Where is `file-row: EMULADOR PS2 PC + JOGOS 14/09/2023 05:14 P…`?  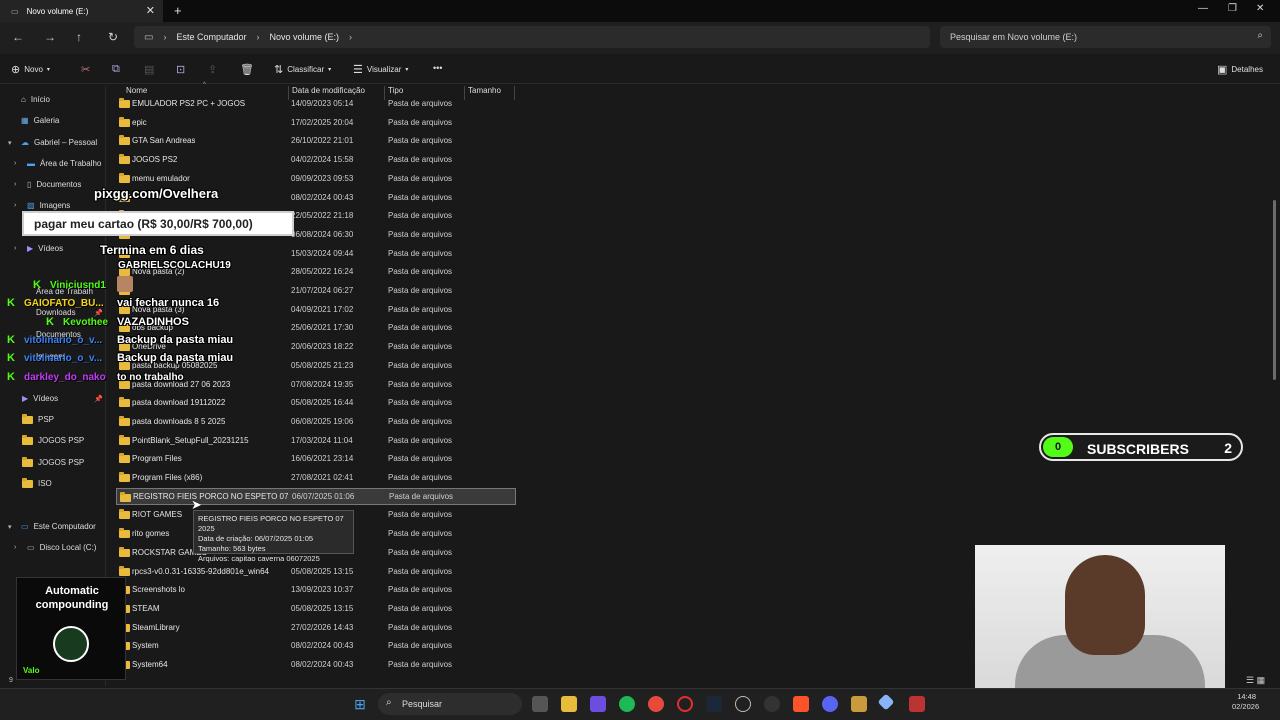 file-row: EMULADOR PS2 PC + JOGOS 14/09/2023 05:14 P… is located at coordinates (316, 103).